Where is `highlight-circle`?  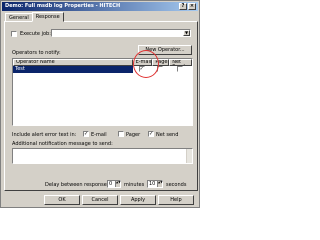 highlight-circle is located at coordinates (146, 64).